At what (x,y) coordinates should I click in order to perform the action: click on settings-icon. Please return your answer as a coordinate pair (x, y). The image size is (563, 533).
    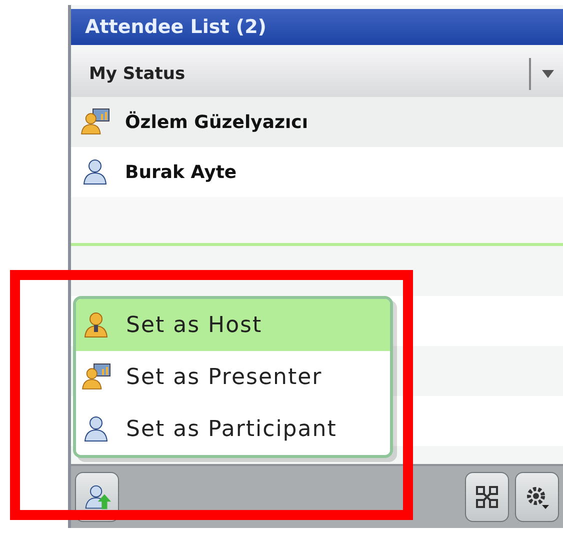
    Looking at the image, I should click on (537, 497).